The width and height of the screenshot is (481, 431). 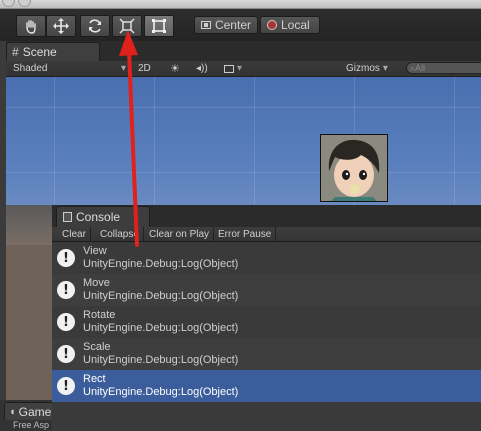 I want to click on hand-tool-button, so click(x=31, y=26).